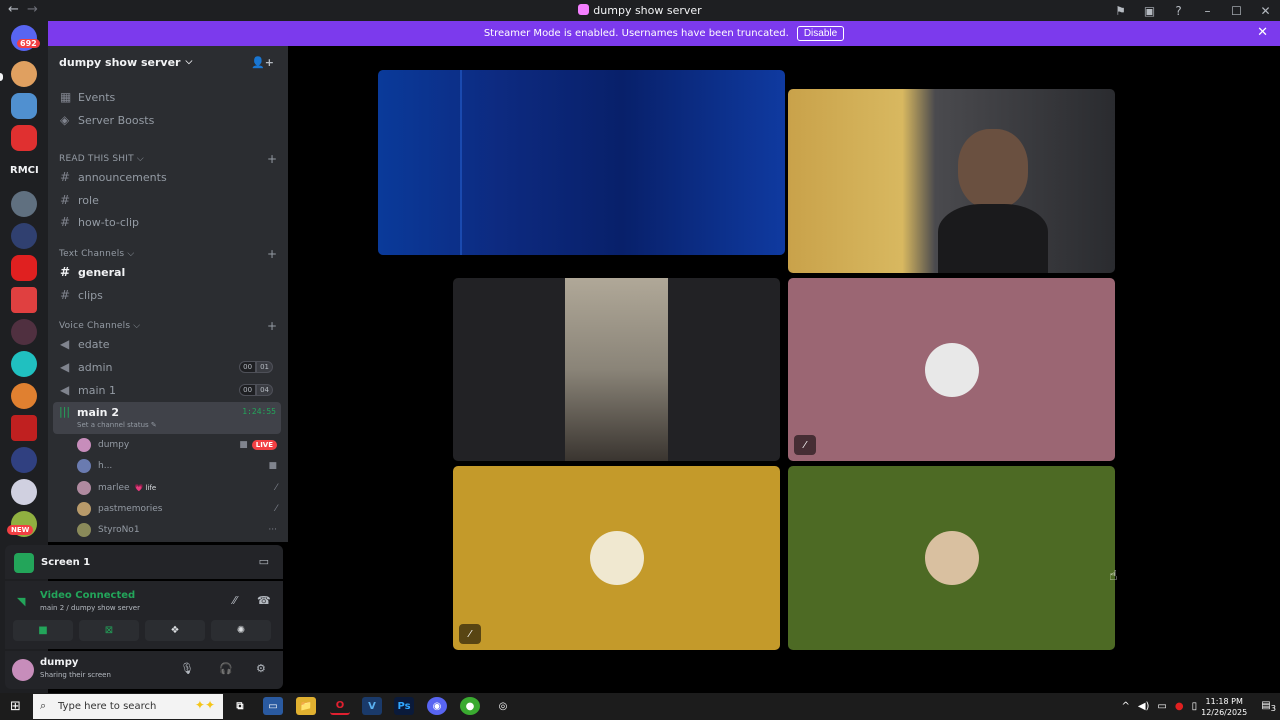 The height and width of the screenshot is (720, 1280). What do you see at coordinates (240, 706) in the screenshot?
I see `task-view-icon: ⧉` at bounding box center [240, 706].